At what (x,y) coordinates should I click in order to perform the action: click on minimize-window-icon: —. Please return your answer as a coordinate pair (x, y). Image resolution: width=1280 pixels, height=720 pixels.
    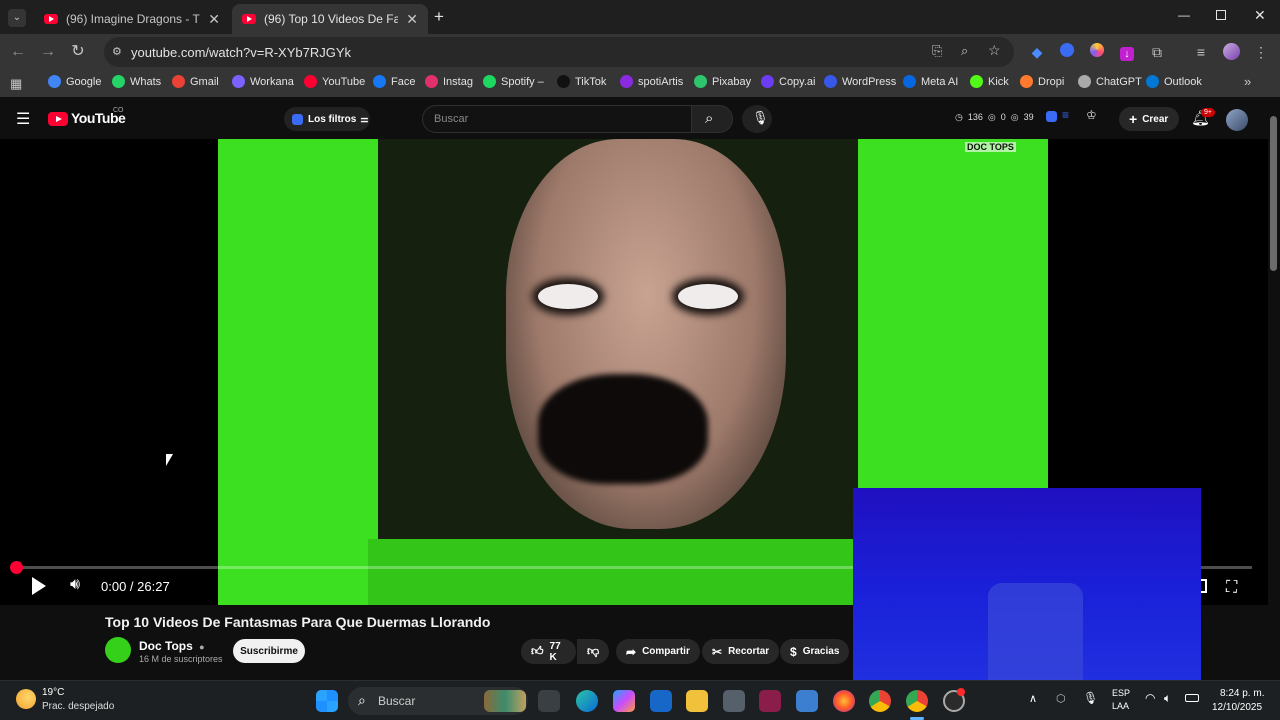
    Looking at the image, I should click on (1184, 15).